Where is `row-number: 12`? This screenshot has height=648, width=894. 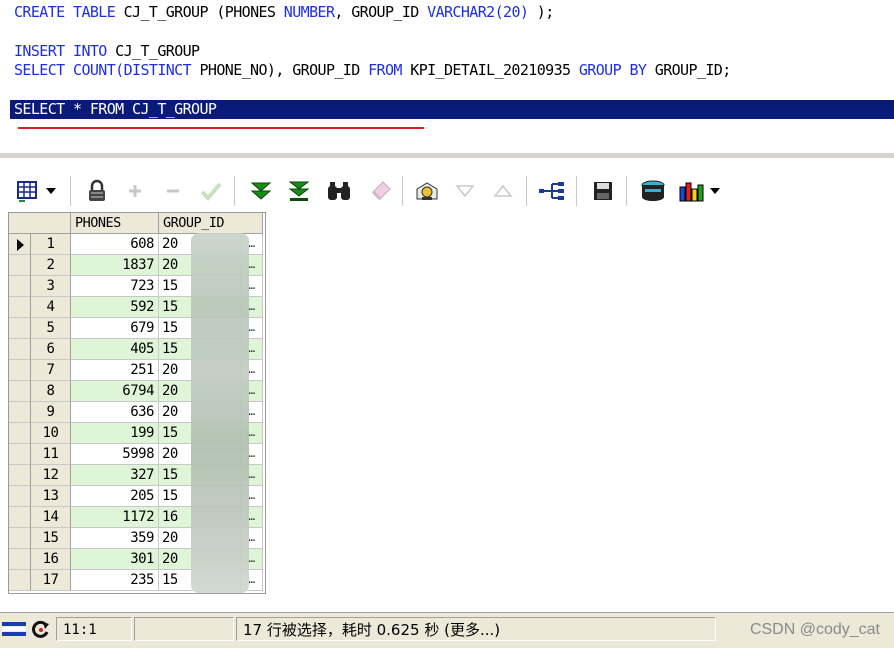 row-number: 12 is located at coordinates (51, 475).